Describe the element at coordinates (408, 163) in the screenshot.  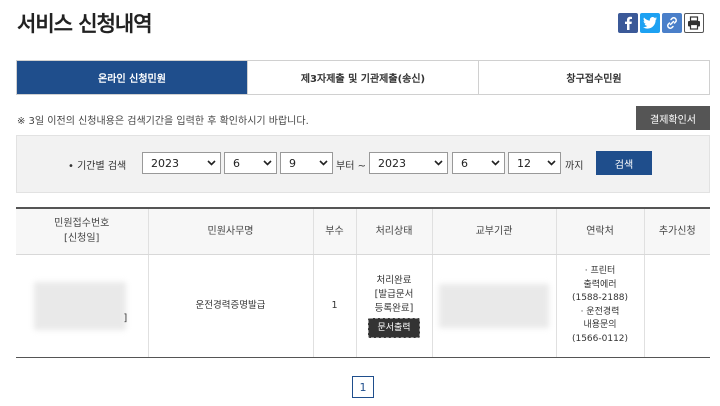
I see `to-year-select: 2023` at that location.